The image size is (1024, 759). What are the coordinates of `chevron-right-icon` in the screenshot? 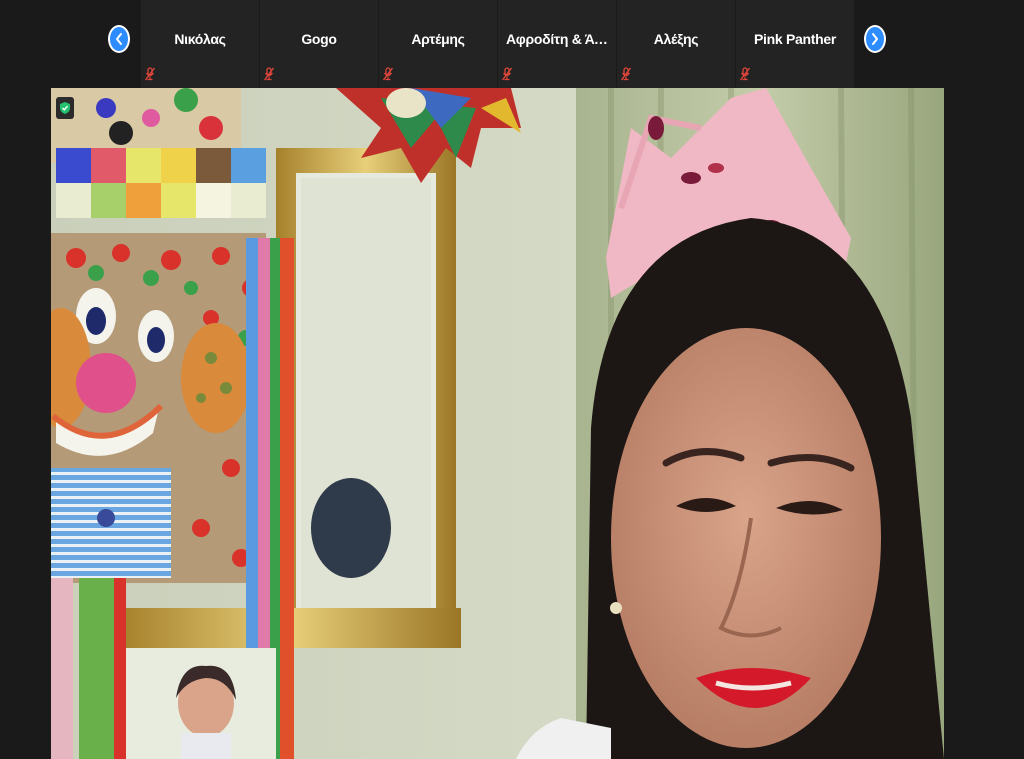 It's located at (875, 39).